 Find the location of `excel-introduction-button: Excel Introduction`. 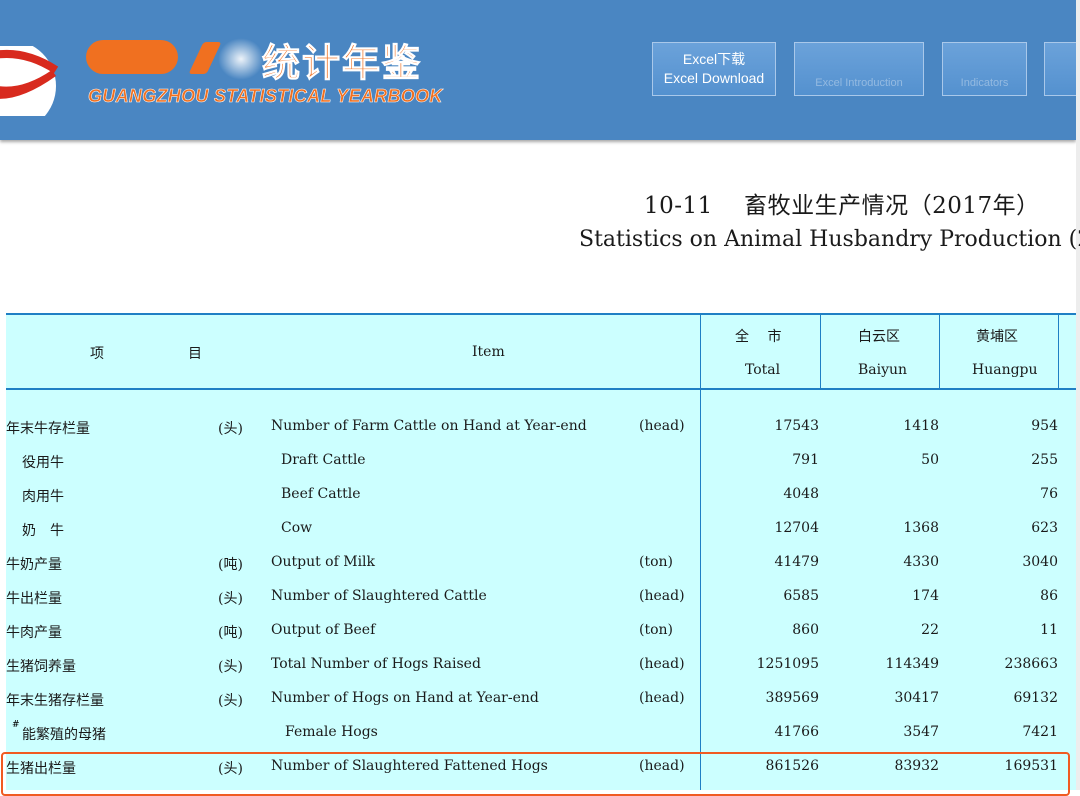

excel-introduction-button: Excel Introduction is located at coordinates (859, 69).